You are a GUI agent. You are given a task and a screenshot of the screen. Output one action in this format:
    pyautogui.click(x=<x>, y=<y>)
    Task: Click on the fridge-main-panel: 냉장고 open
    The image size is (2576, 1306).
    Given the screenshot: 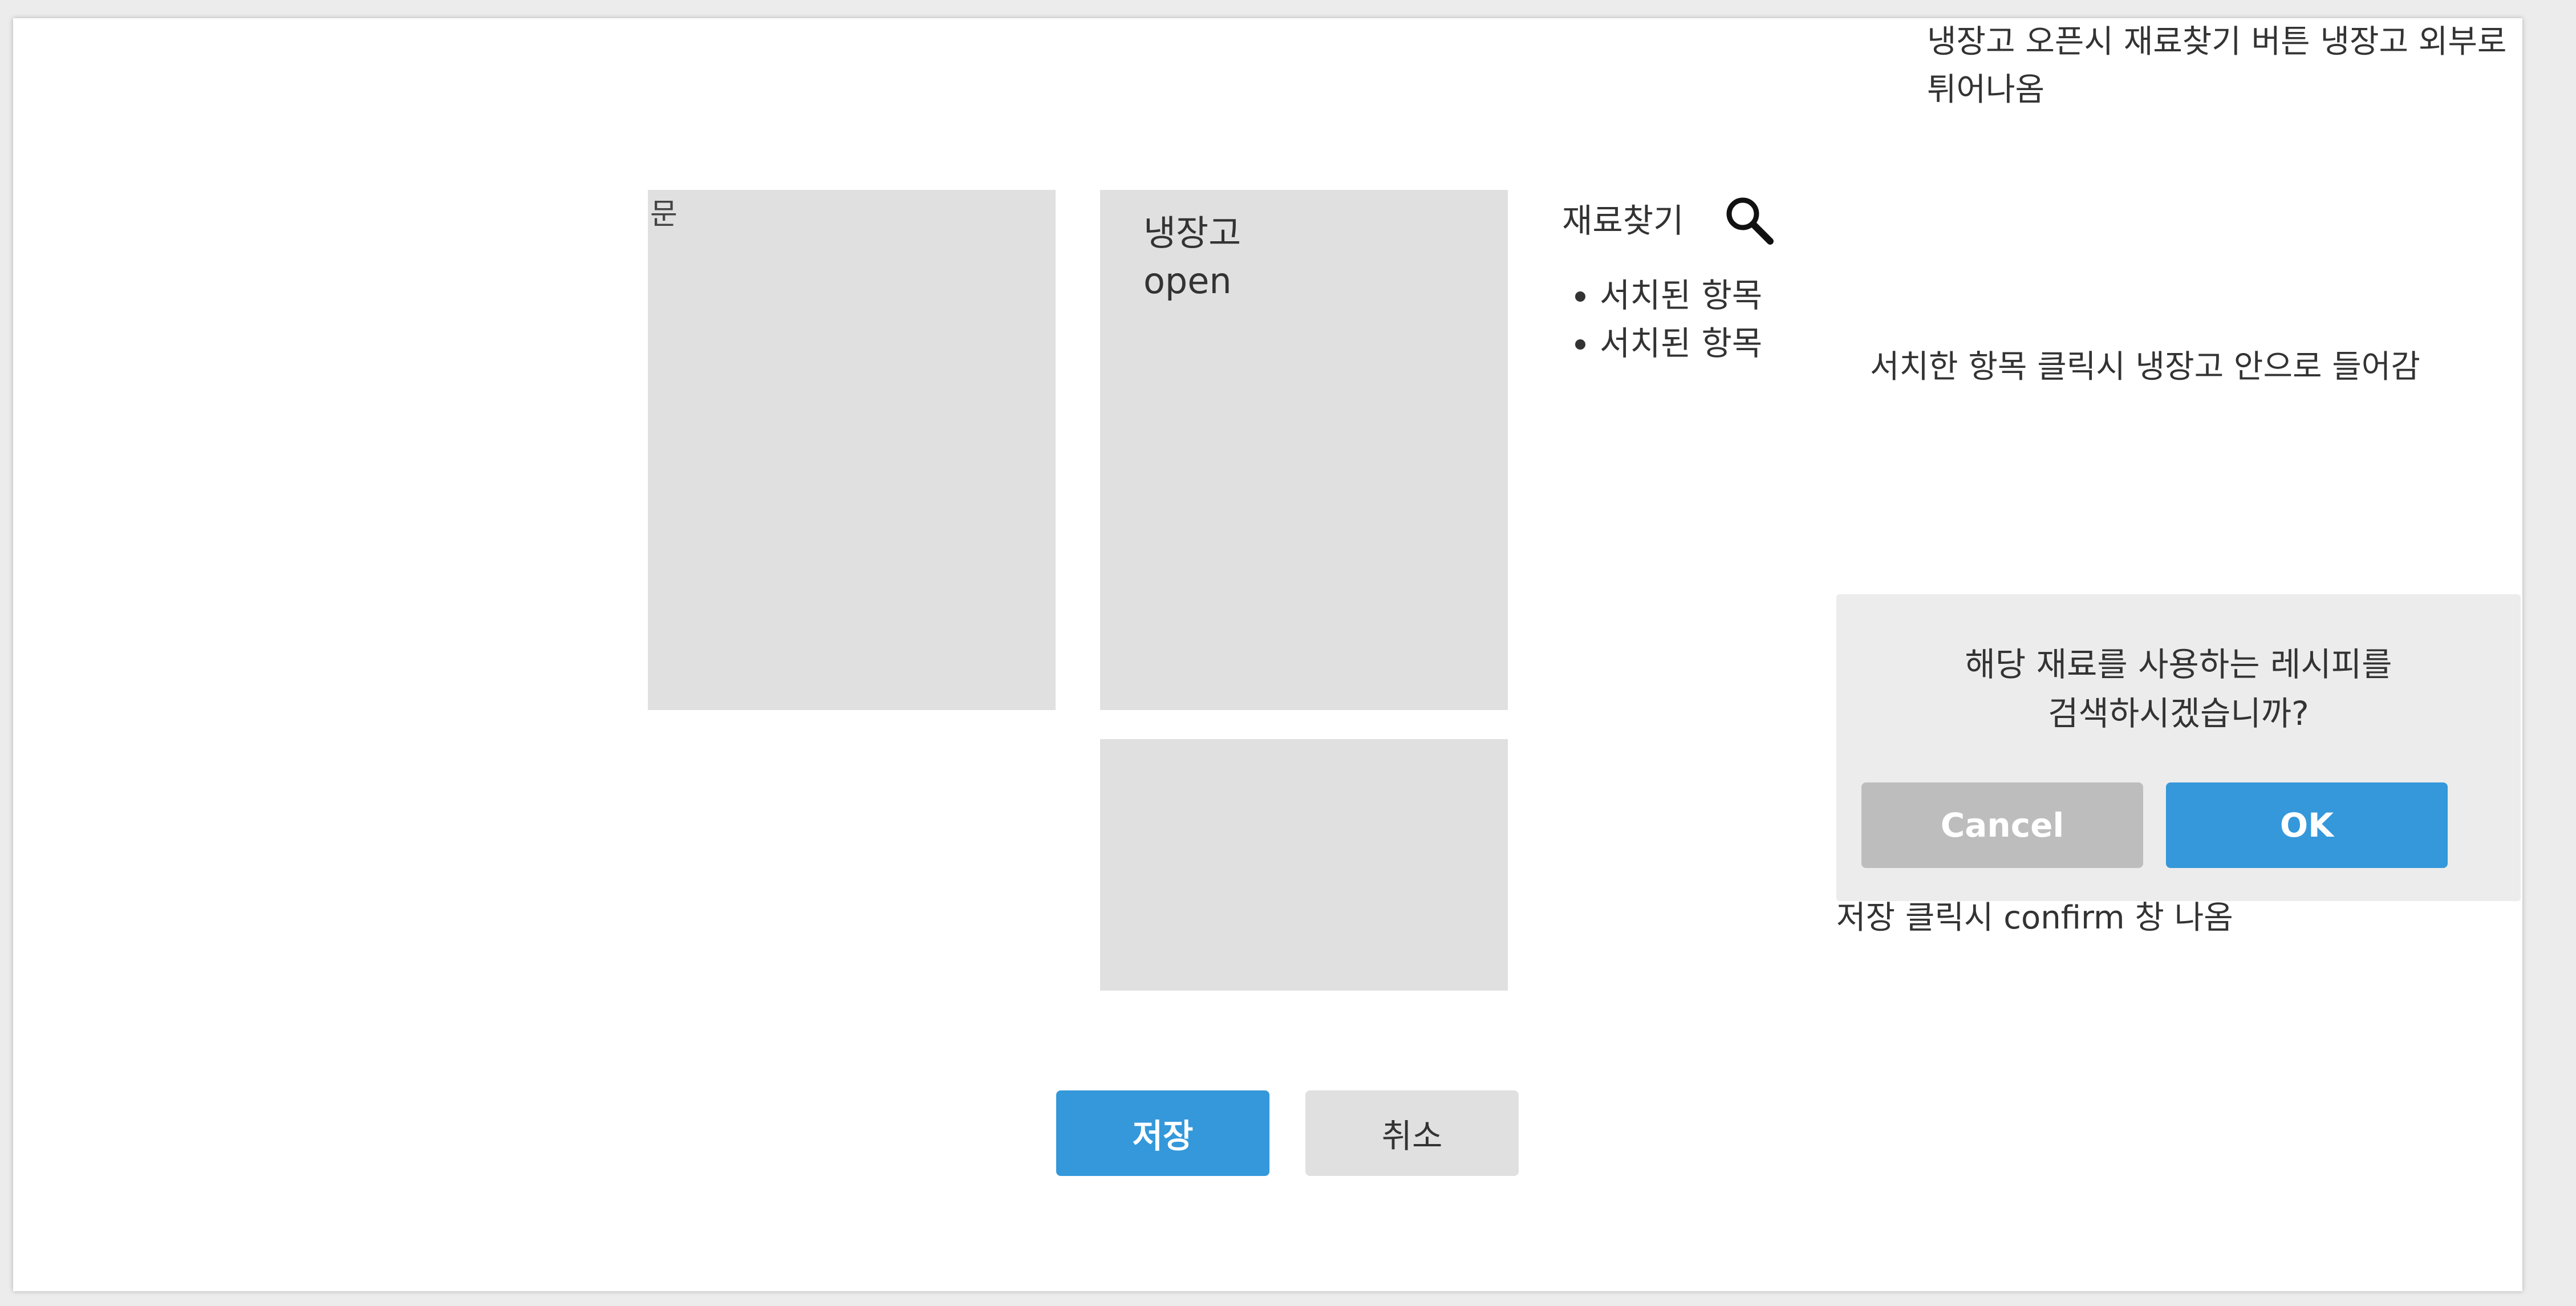 What is the action you would take?
    pyautogui.click(x=1304, y=450)
    